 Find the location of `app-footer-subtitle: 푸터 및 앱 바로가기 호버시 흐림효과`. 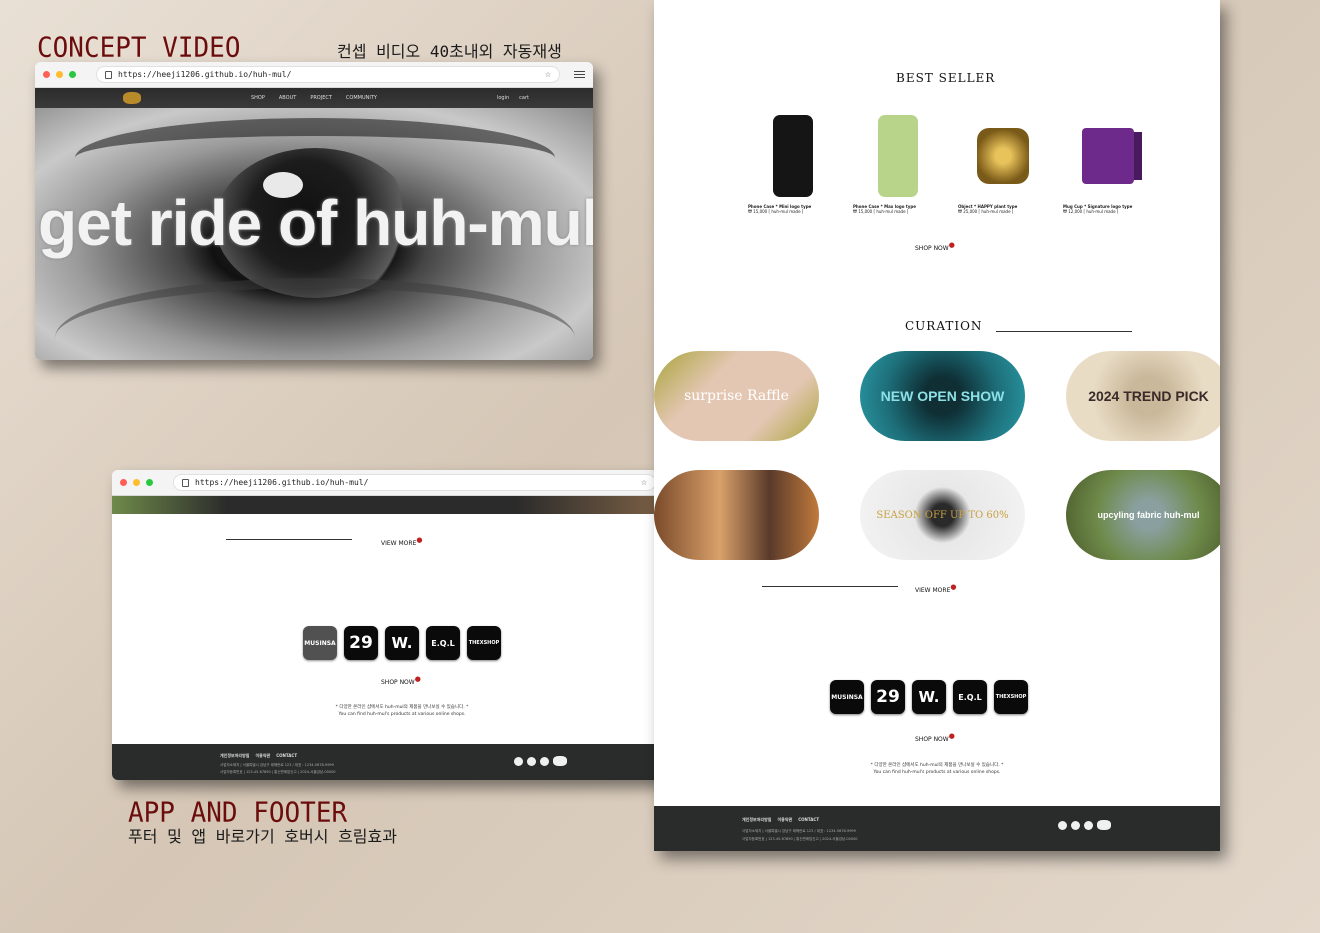

app-footer-subtitle: 푸터 및 앱 바로가기 호버시 흐림효과 is located at coordinates (262, 836).